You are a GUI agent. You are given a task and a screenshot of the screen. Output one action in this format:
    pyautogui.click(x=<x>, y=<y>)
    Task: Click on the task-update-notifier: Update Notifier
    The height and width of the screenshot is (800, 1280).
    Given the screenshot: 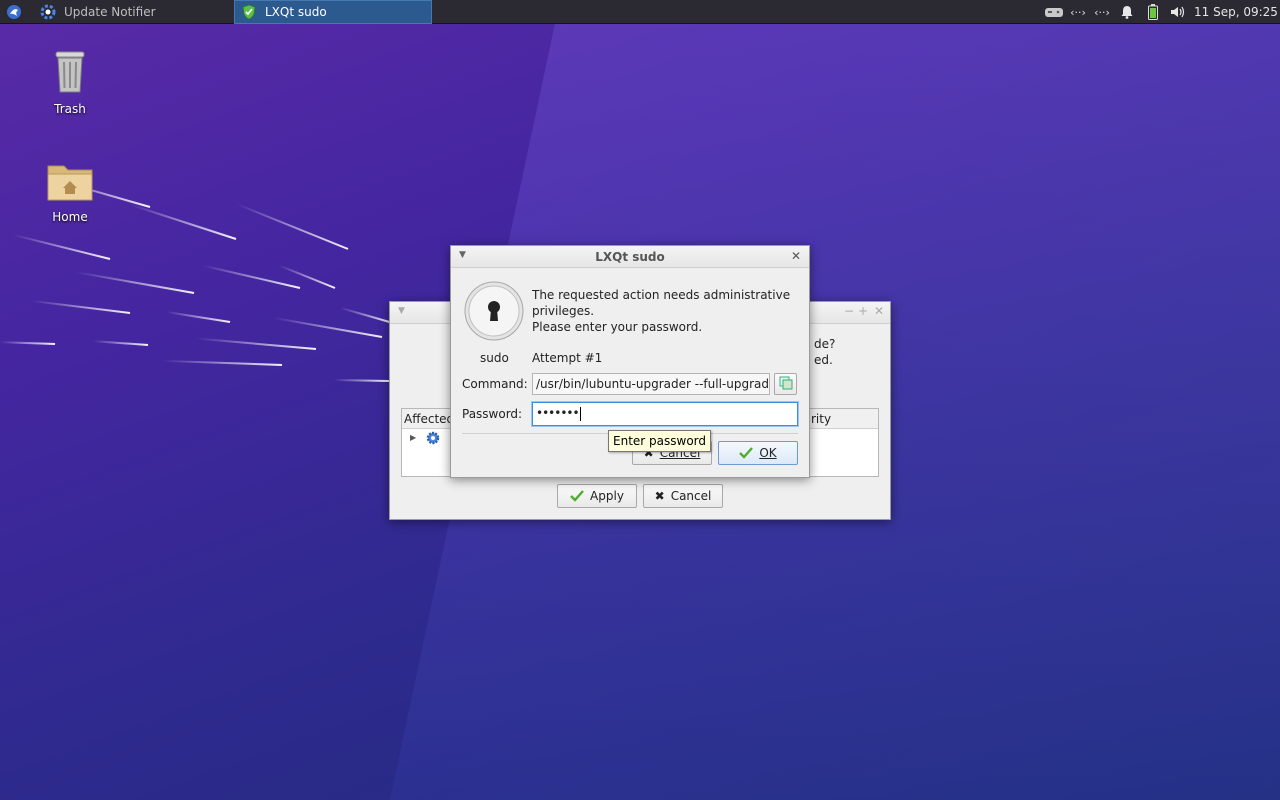 What is the action you would take?
    pyautogui.click(x=132, y=12)
    